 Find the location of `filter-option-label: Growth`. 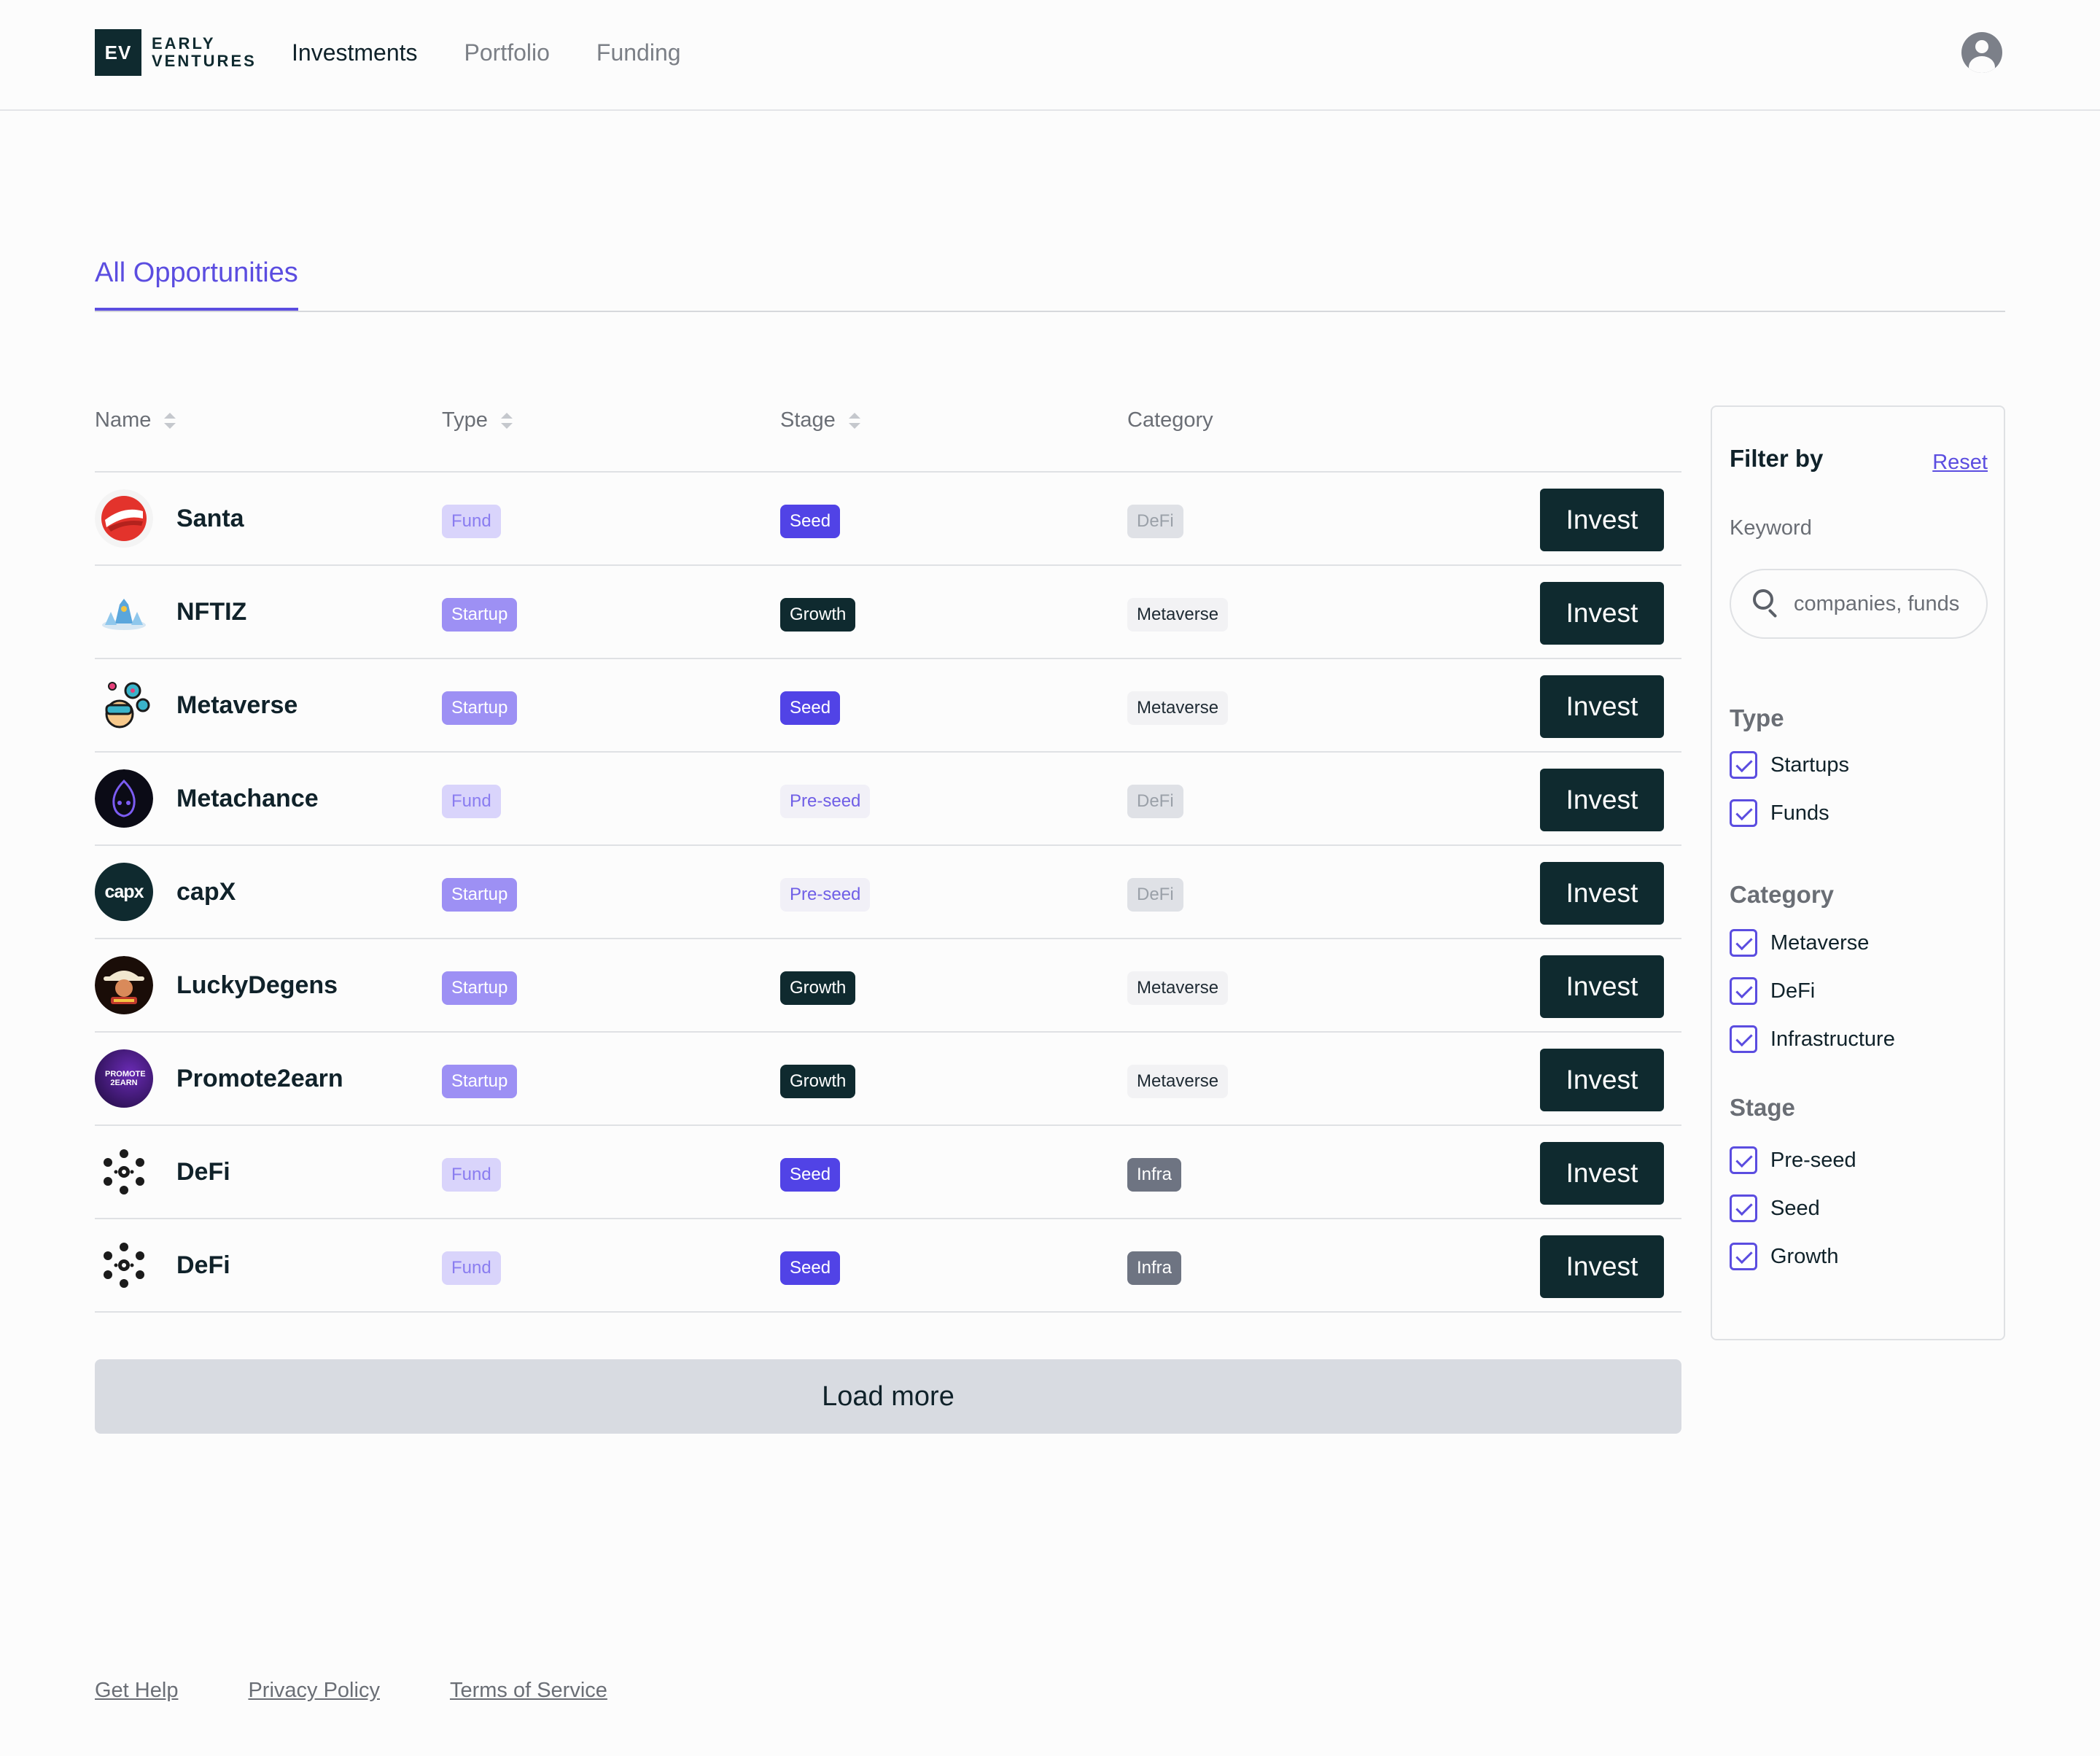

filter-option-label: Growth is located at coordinates (1804, 1256).